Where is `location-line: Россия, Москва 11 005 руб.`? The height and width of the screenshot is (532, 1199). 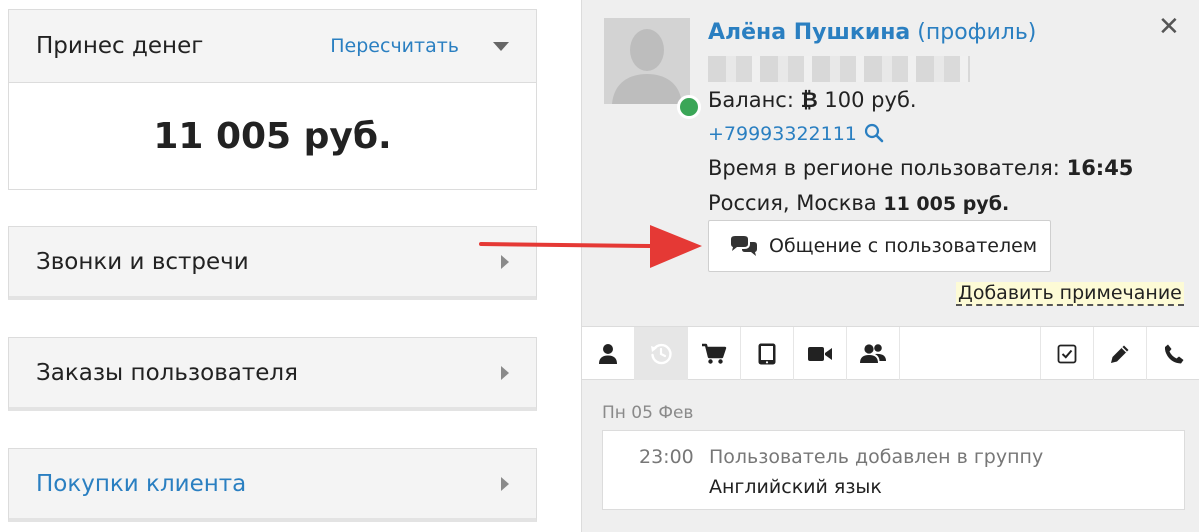 location-line: Россия, Москва 11 005 руб. is located at coordinates (858, 203).